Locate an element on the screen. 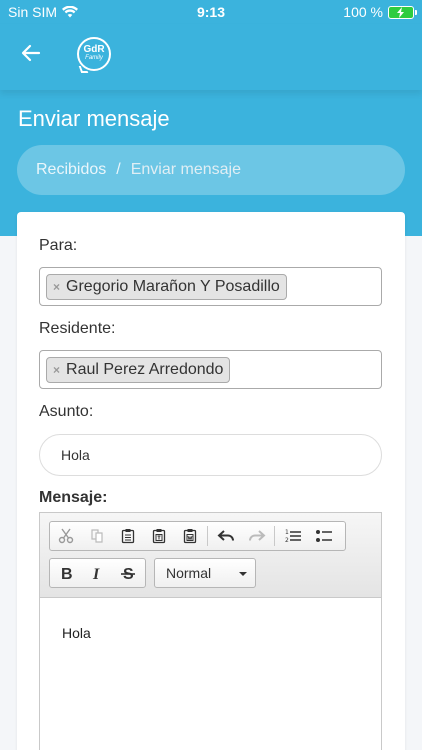  arrow-left-icon is located at coordinates (31, 53).